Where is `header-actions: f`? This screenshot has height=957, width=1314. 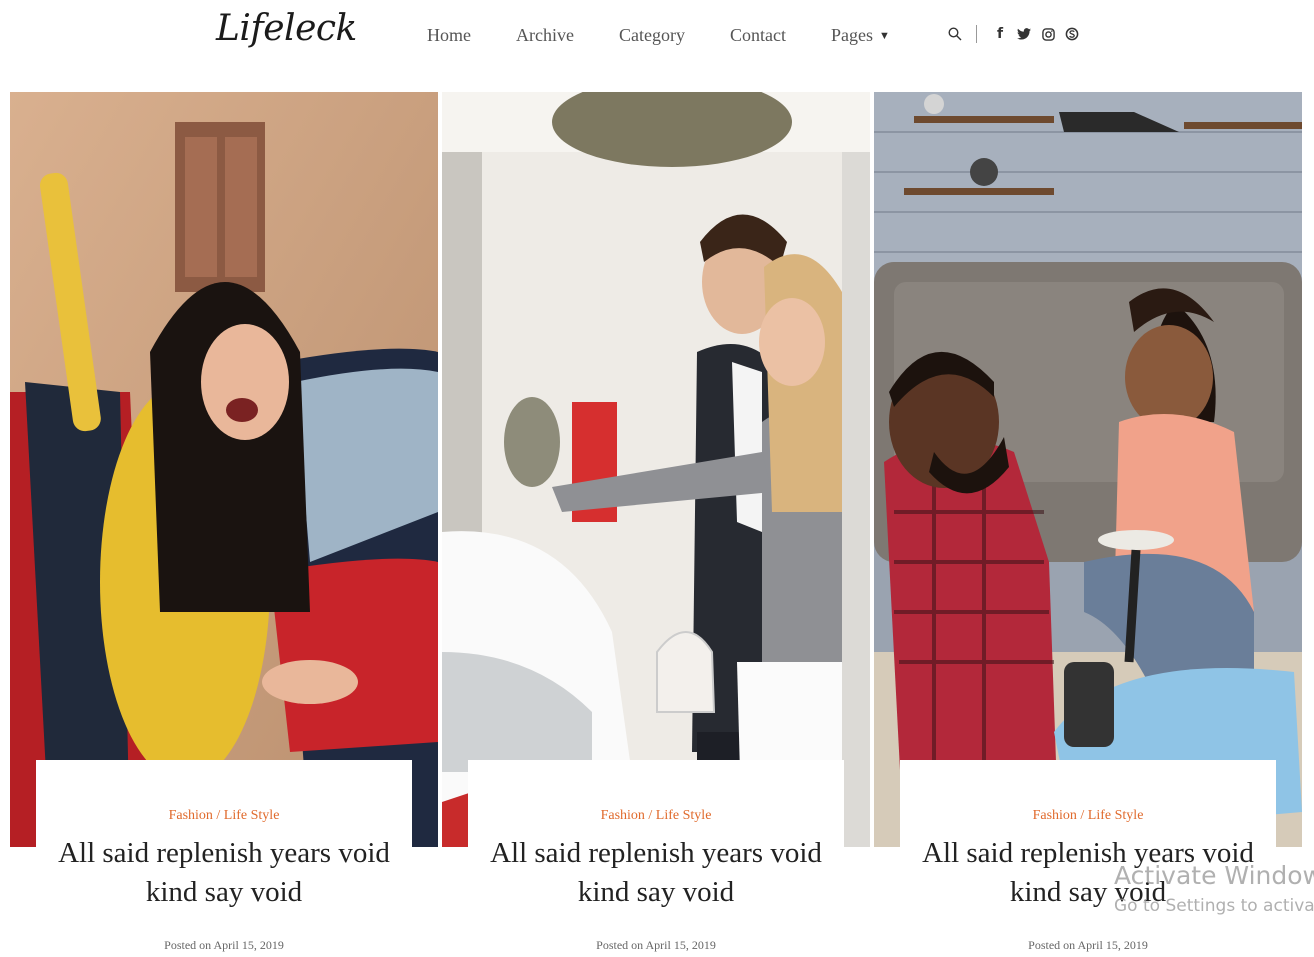
header-actions: f is located at coordinates (1016, 34).